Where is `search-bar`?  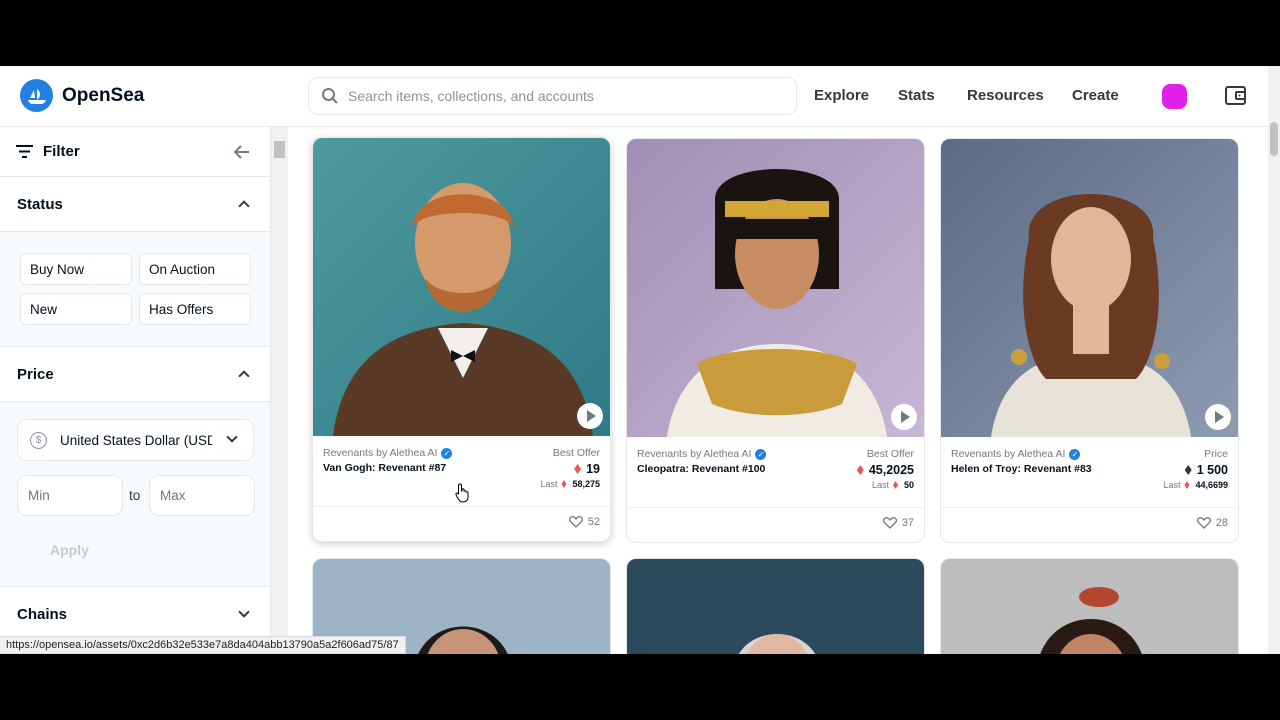
search-bar is located at coordinates (552, 96).